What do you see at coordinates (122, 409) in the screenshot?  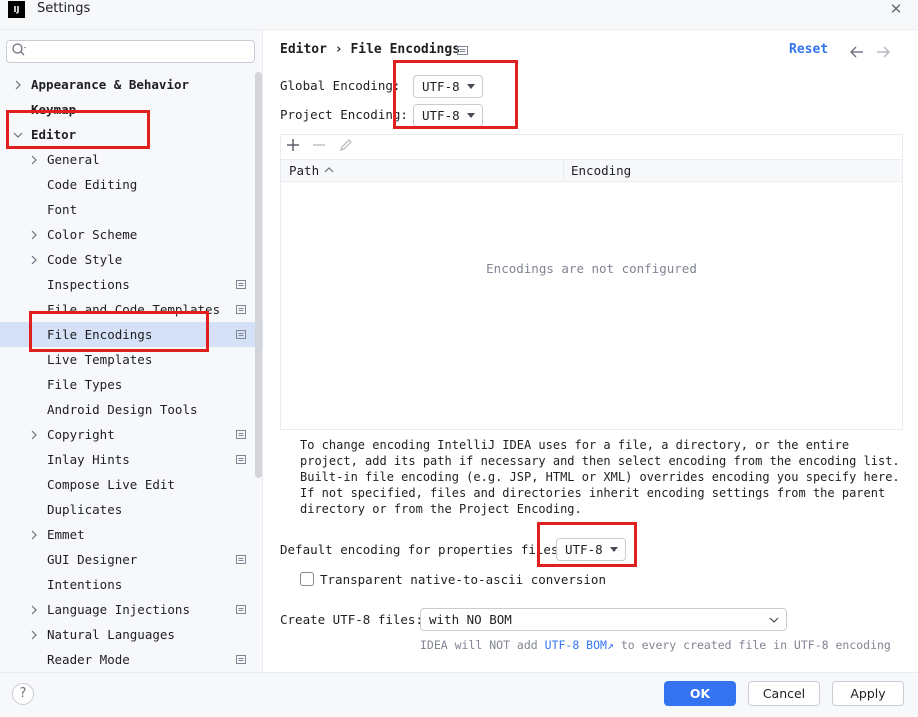 I see `sidebar-item-android-design-tools: Android Design Tools` at bounding box center [122, 409].